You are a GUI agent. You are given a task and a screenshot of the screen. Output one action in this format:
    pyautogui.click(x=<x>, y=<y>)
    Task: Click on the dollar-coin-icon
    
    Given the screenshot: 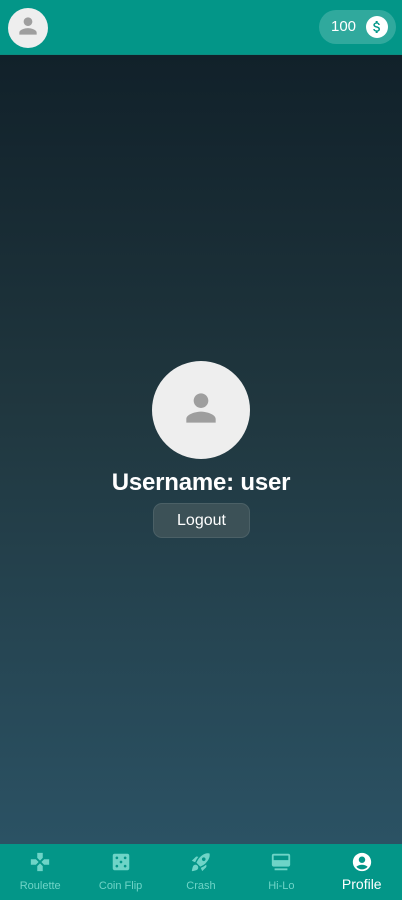 What is the action you would take?
    pyautogui.click(x=377, y=27)
    